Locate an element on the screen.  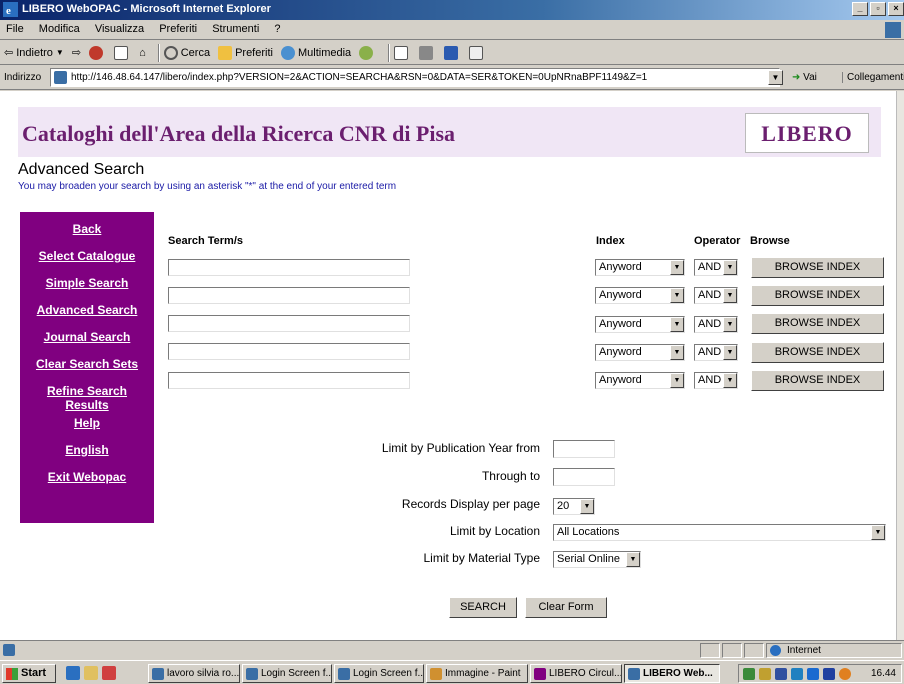
clock: 16.44 is located at coordinates (883, 673).